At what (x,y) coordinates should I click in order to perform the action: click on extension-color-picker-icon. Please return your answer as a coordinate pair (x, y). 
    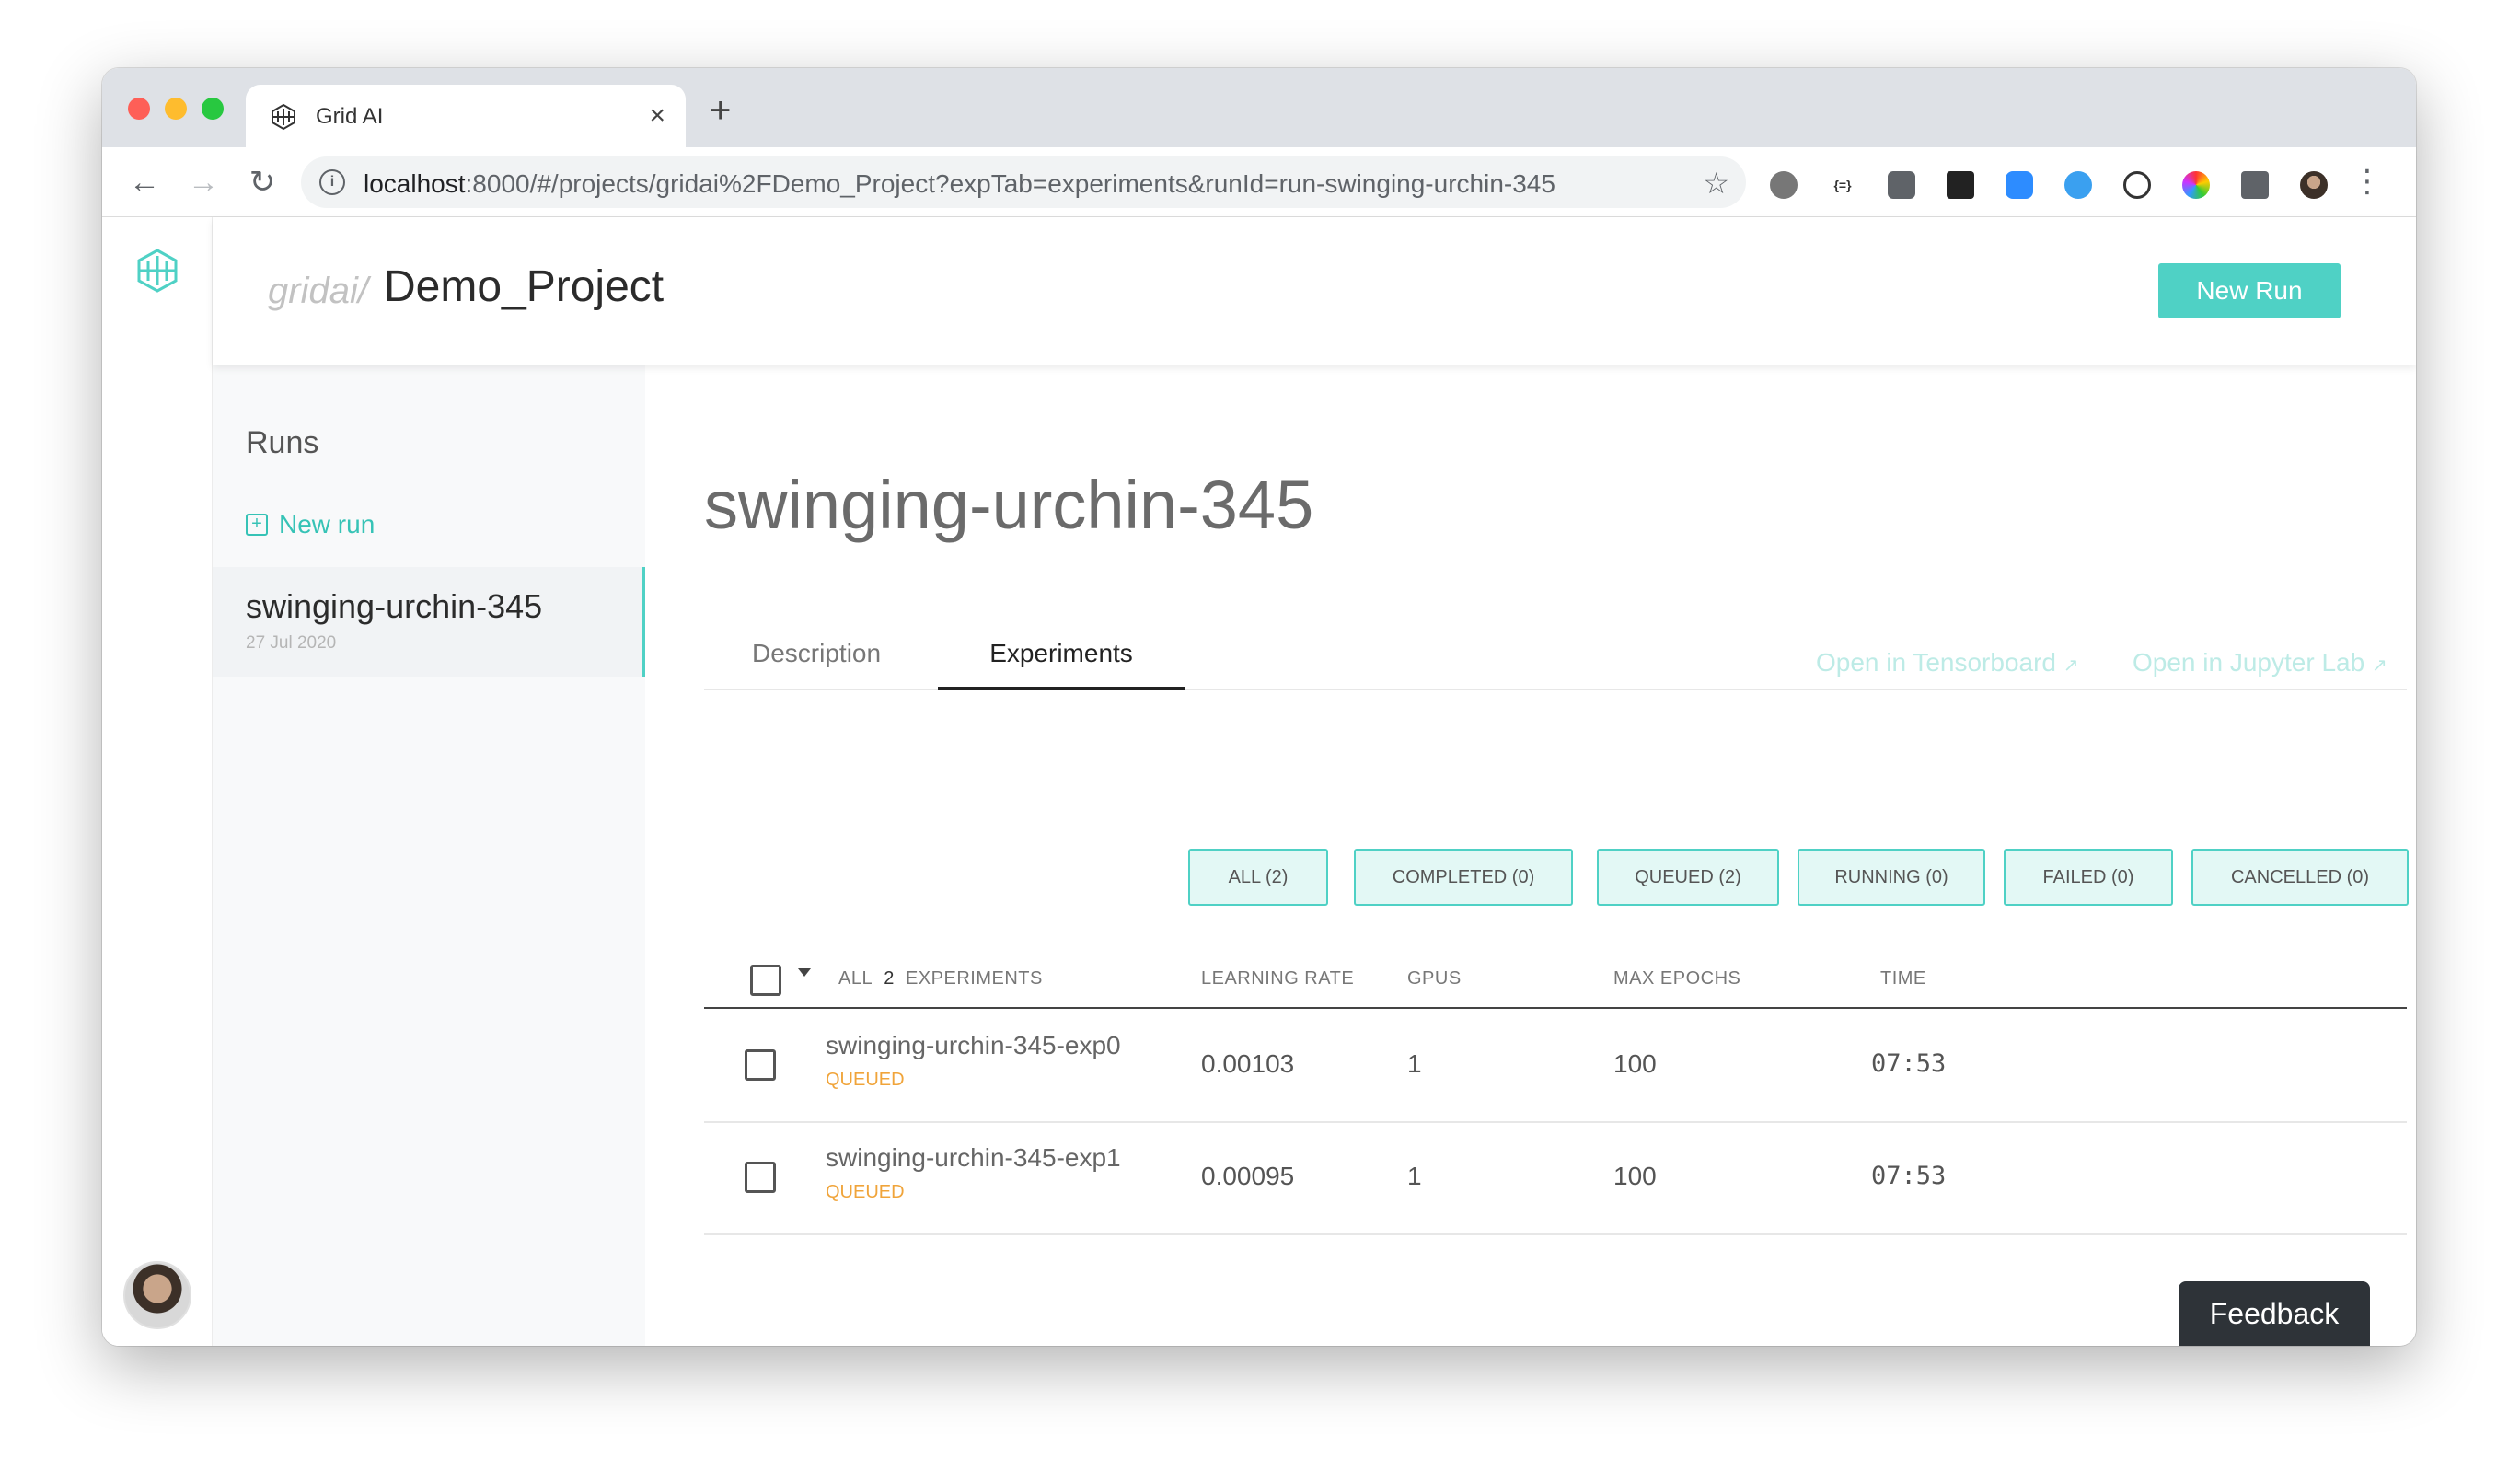
    Looking at the image, I should click on (2196, 185).